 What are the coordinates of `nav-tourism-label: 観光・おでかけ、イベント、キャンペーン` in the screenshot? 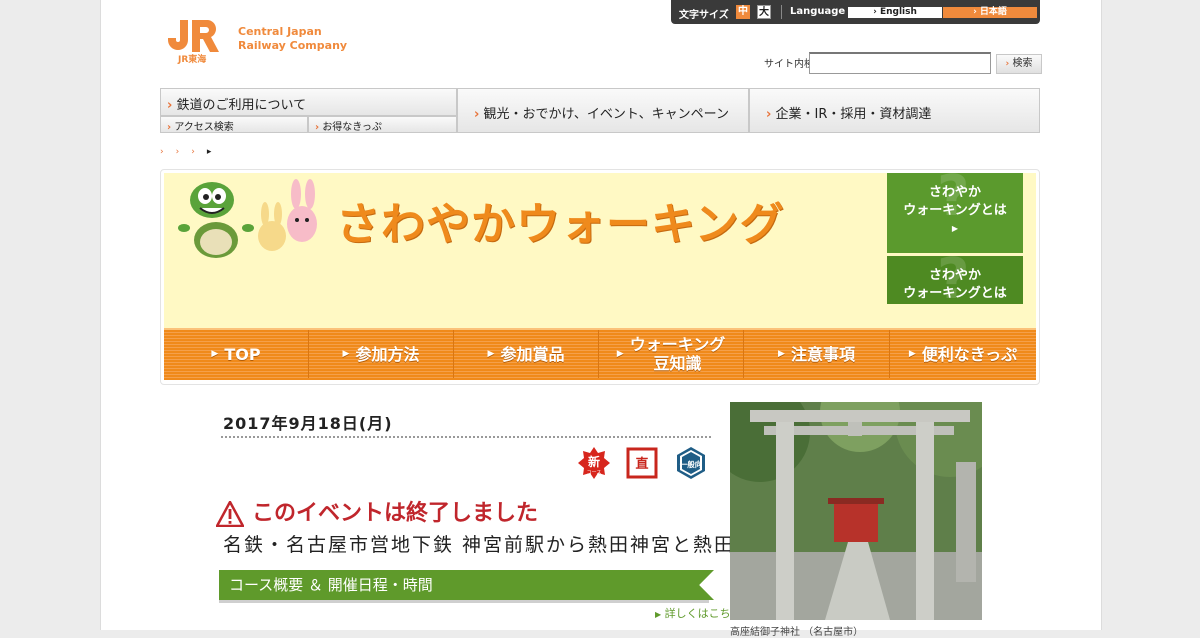 It's located at (606, 114).